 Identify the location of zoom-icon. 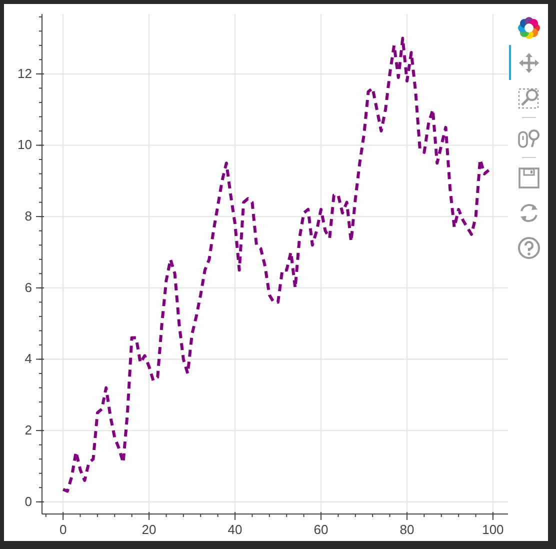
(528, 98).